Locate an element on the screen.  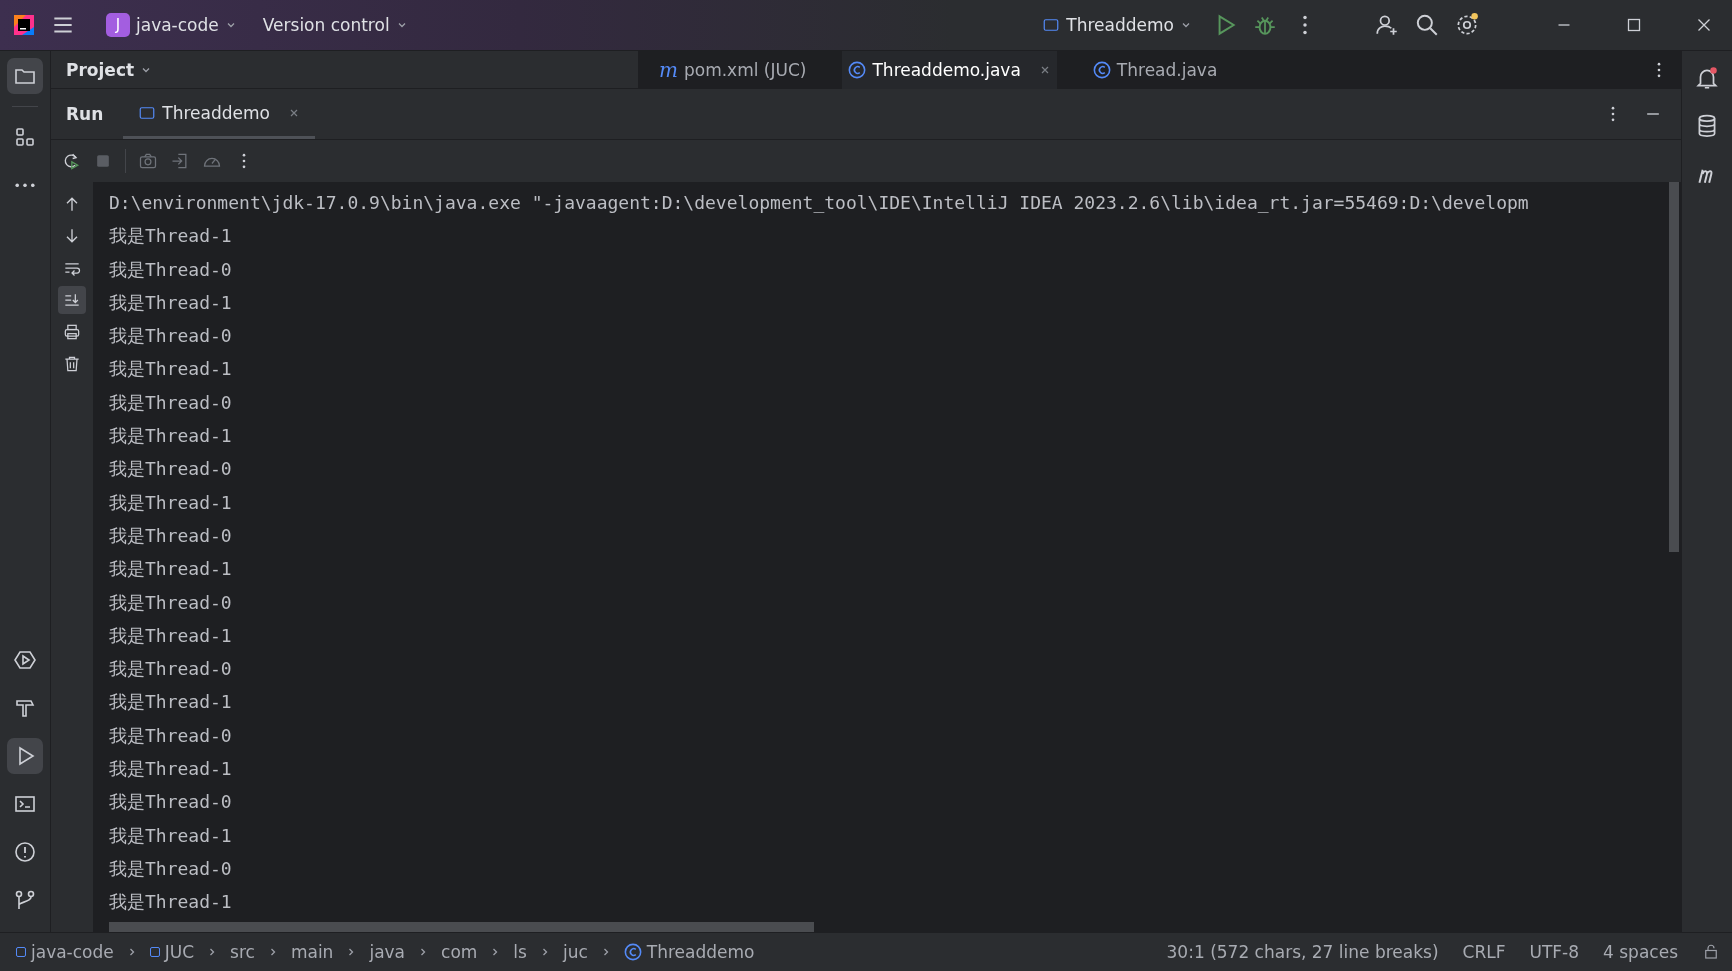
editor-tab: m pom.xml (JUC) is located at coordinates (733, 70).